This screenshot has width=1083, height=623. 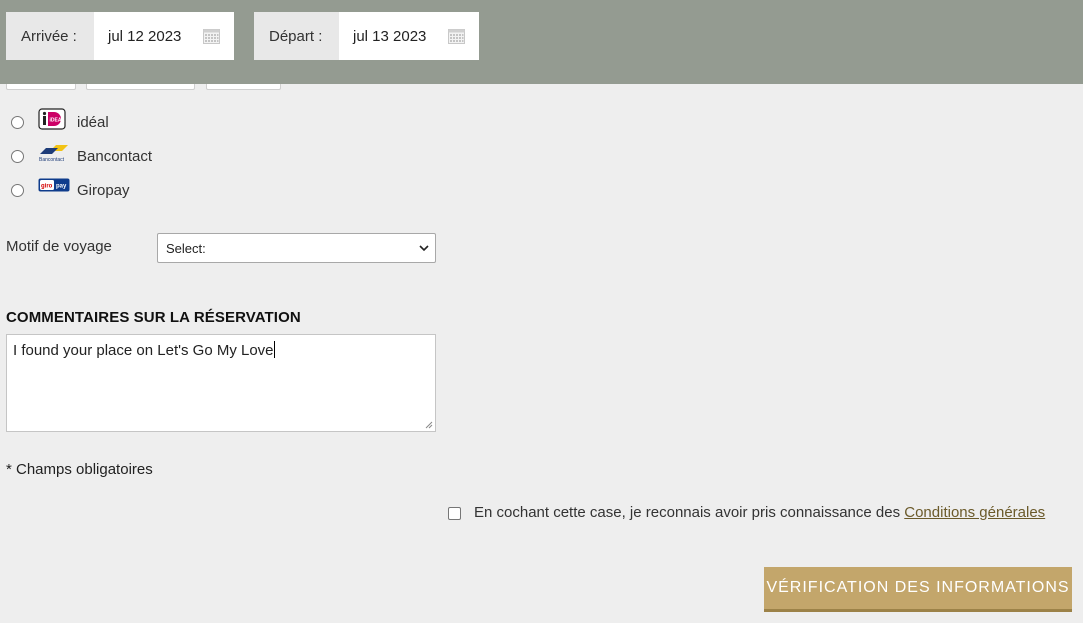 What do you see at coordinates (454, 513) in the screenshot?
I see `terms-checkbox` at bounding box center [454, 513].